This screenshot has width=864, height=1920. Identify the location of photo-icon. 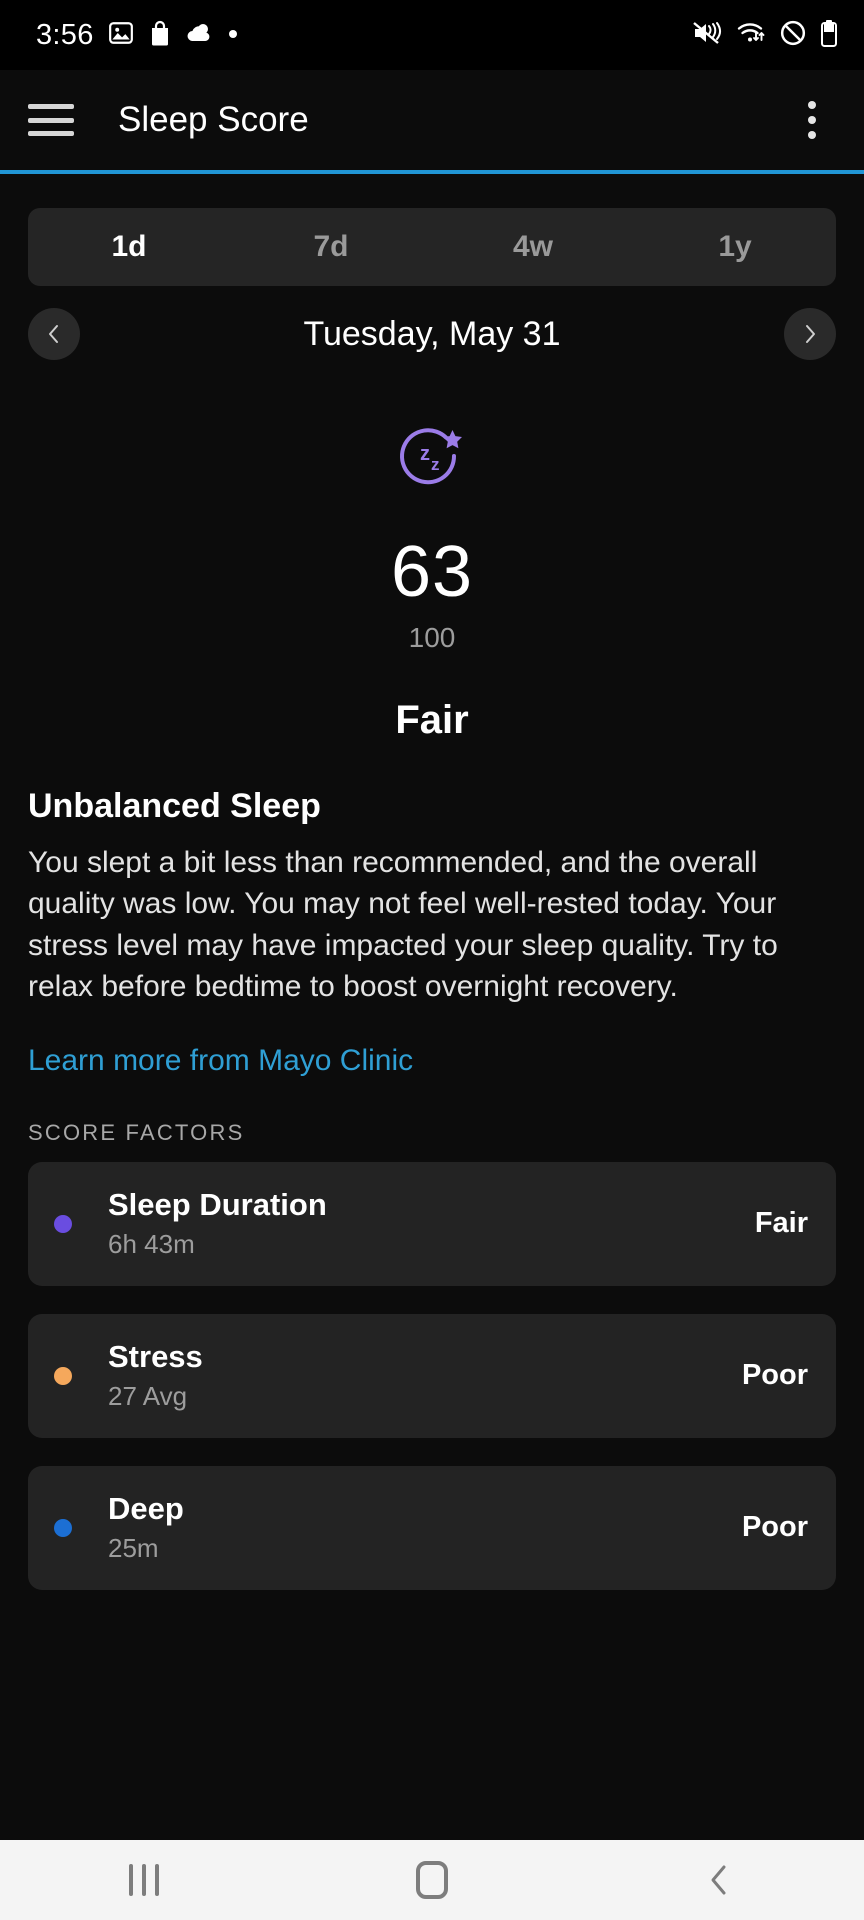
(121, 35).